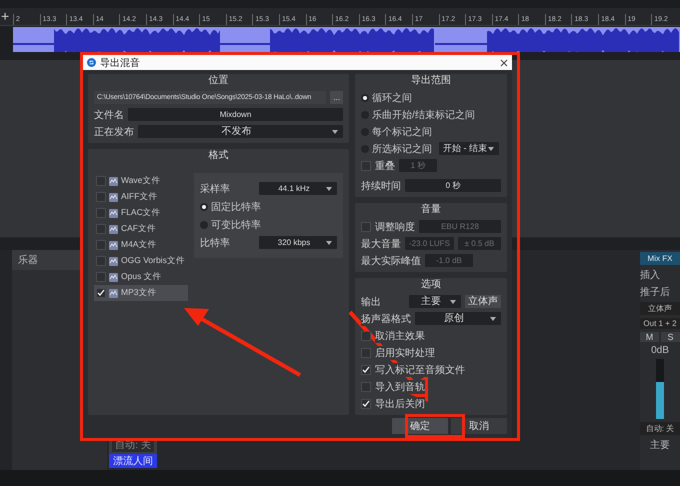 The image size is (680, 486). I want to click on option-label: 导入到音轨, so click(400, 387).